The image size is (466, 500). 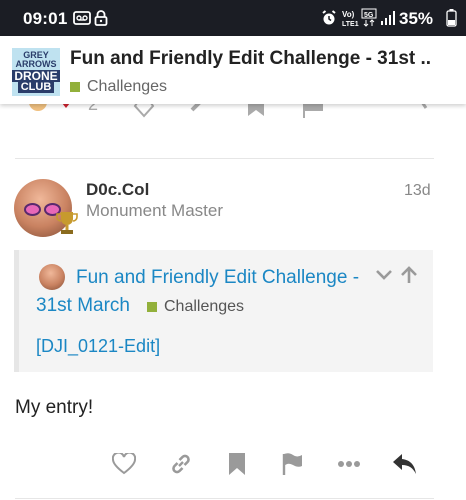 I want to click on voicemail-icon, so click(x=82, y=20).